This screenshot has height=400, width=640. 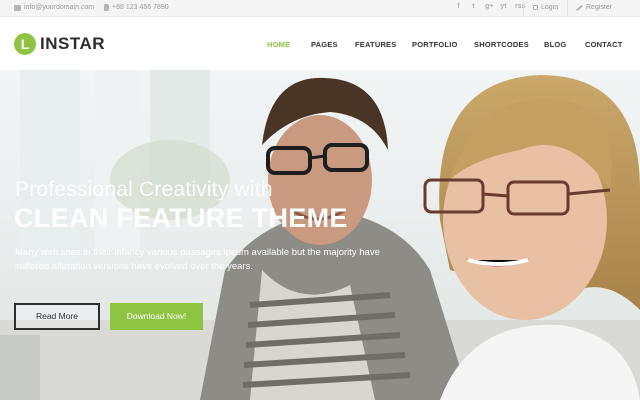 I want to click on download-now-button: Download Now!, so click(x=156, y=316).